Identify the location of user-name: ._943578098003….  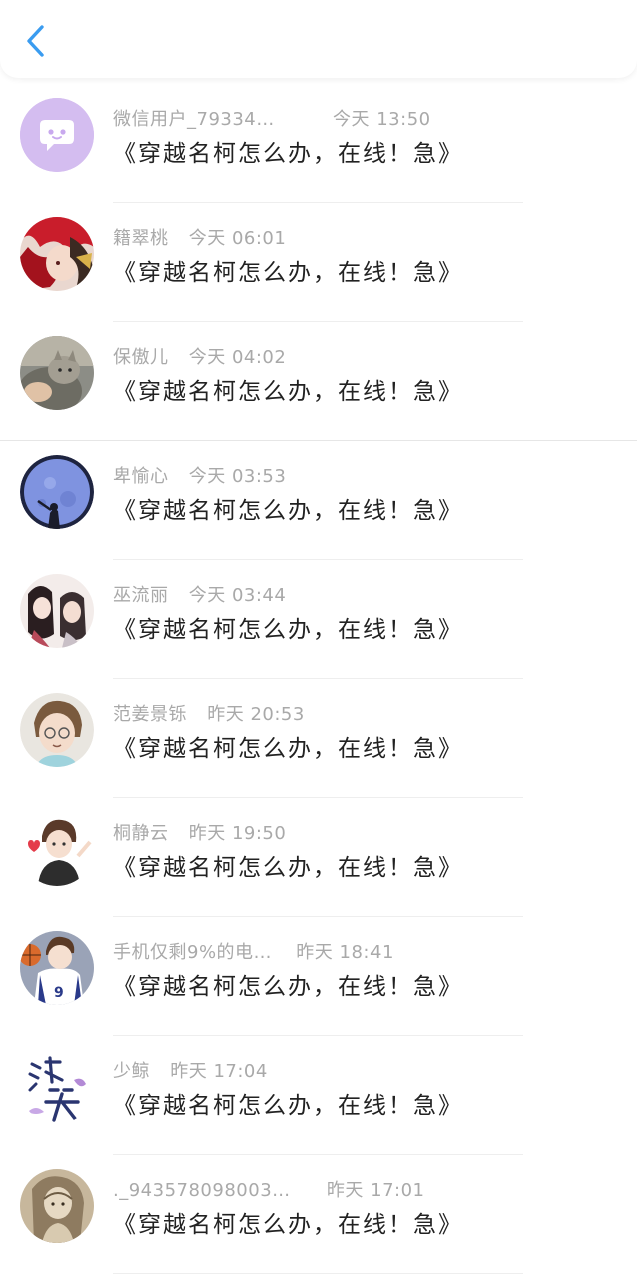
(202, 1190).